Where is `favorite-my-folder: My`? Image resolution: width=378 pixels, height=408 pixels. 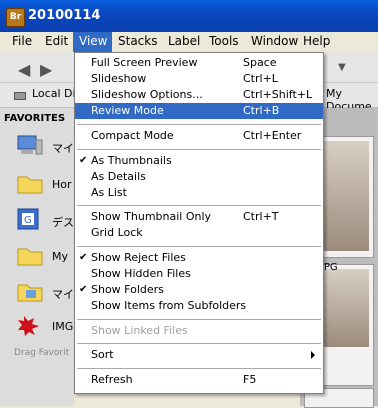
favorite-my-folder: My is located at coordinates (45, 258).